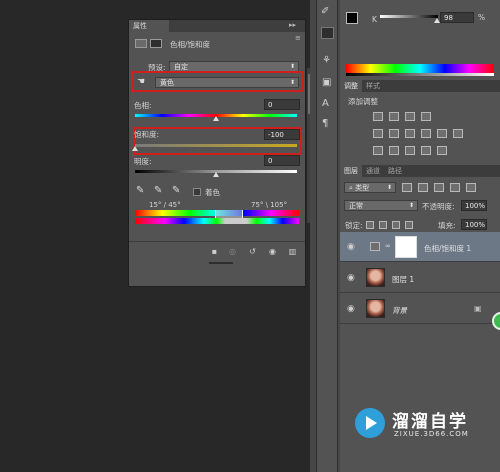 This screenshot has width=500, height=472. What do you see at coordinates (375, 277) in the screenshot?
I see `layer-thumbnail` at bounding box center [375, 277].